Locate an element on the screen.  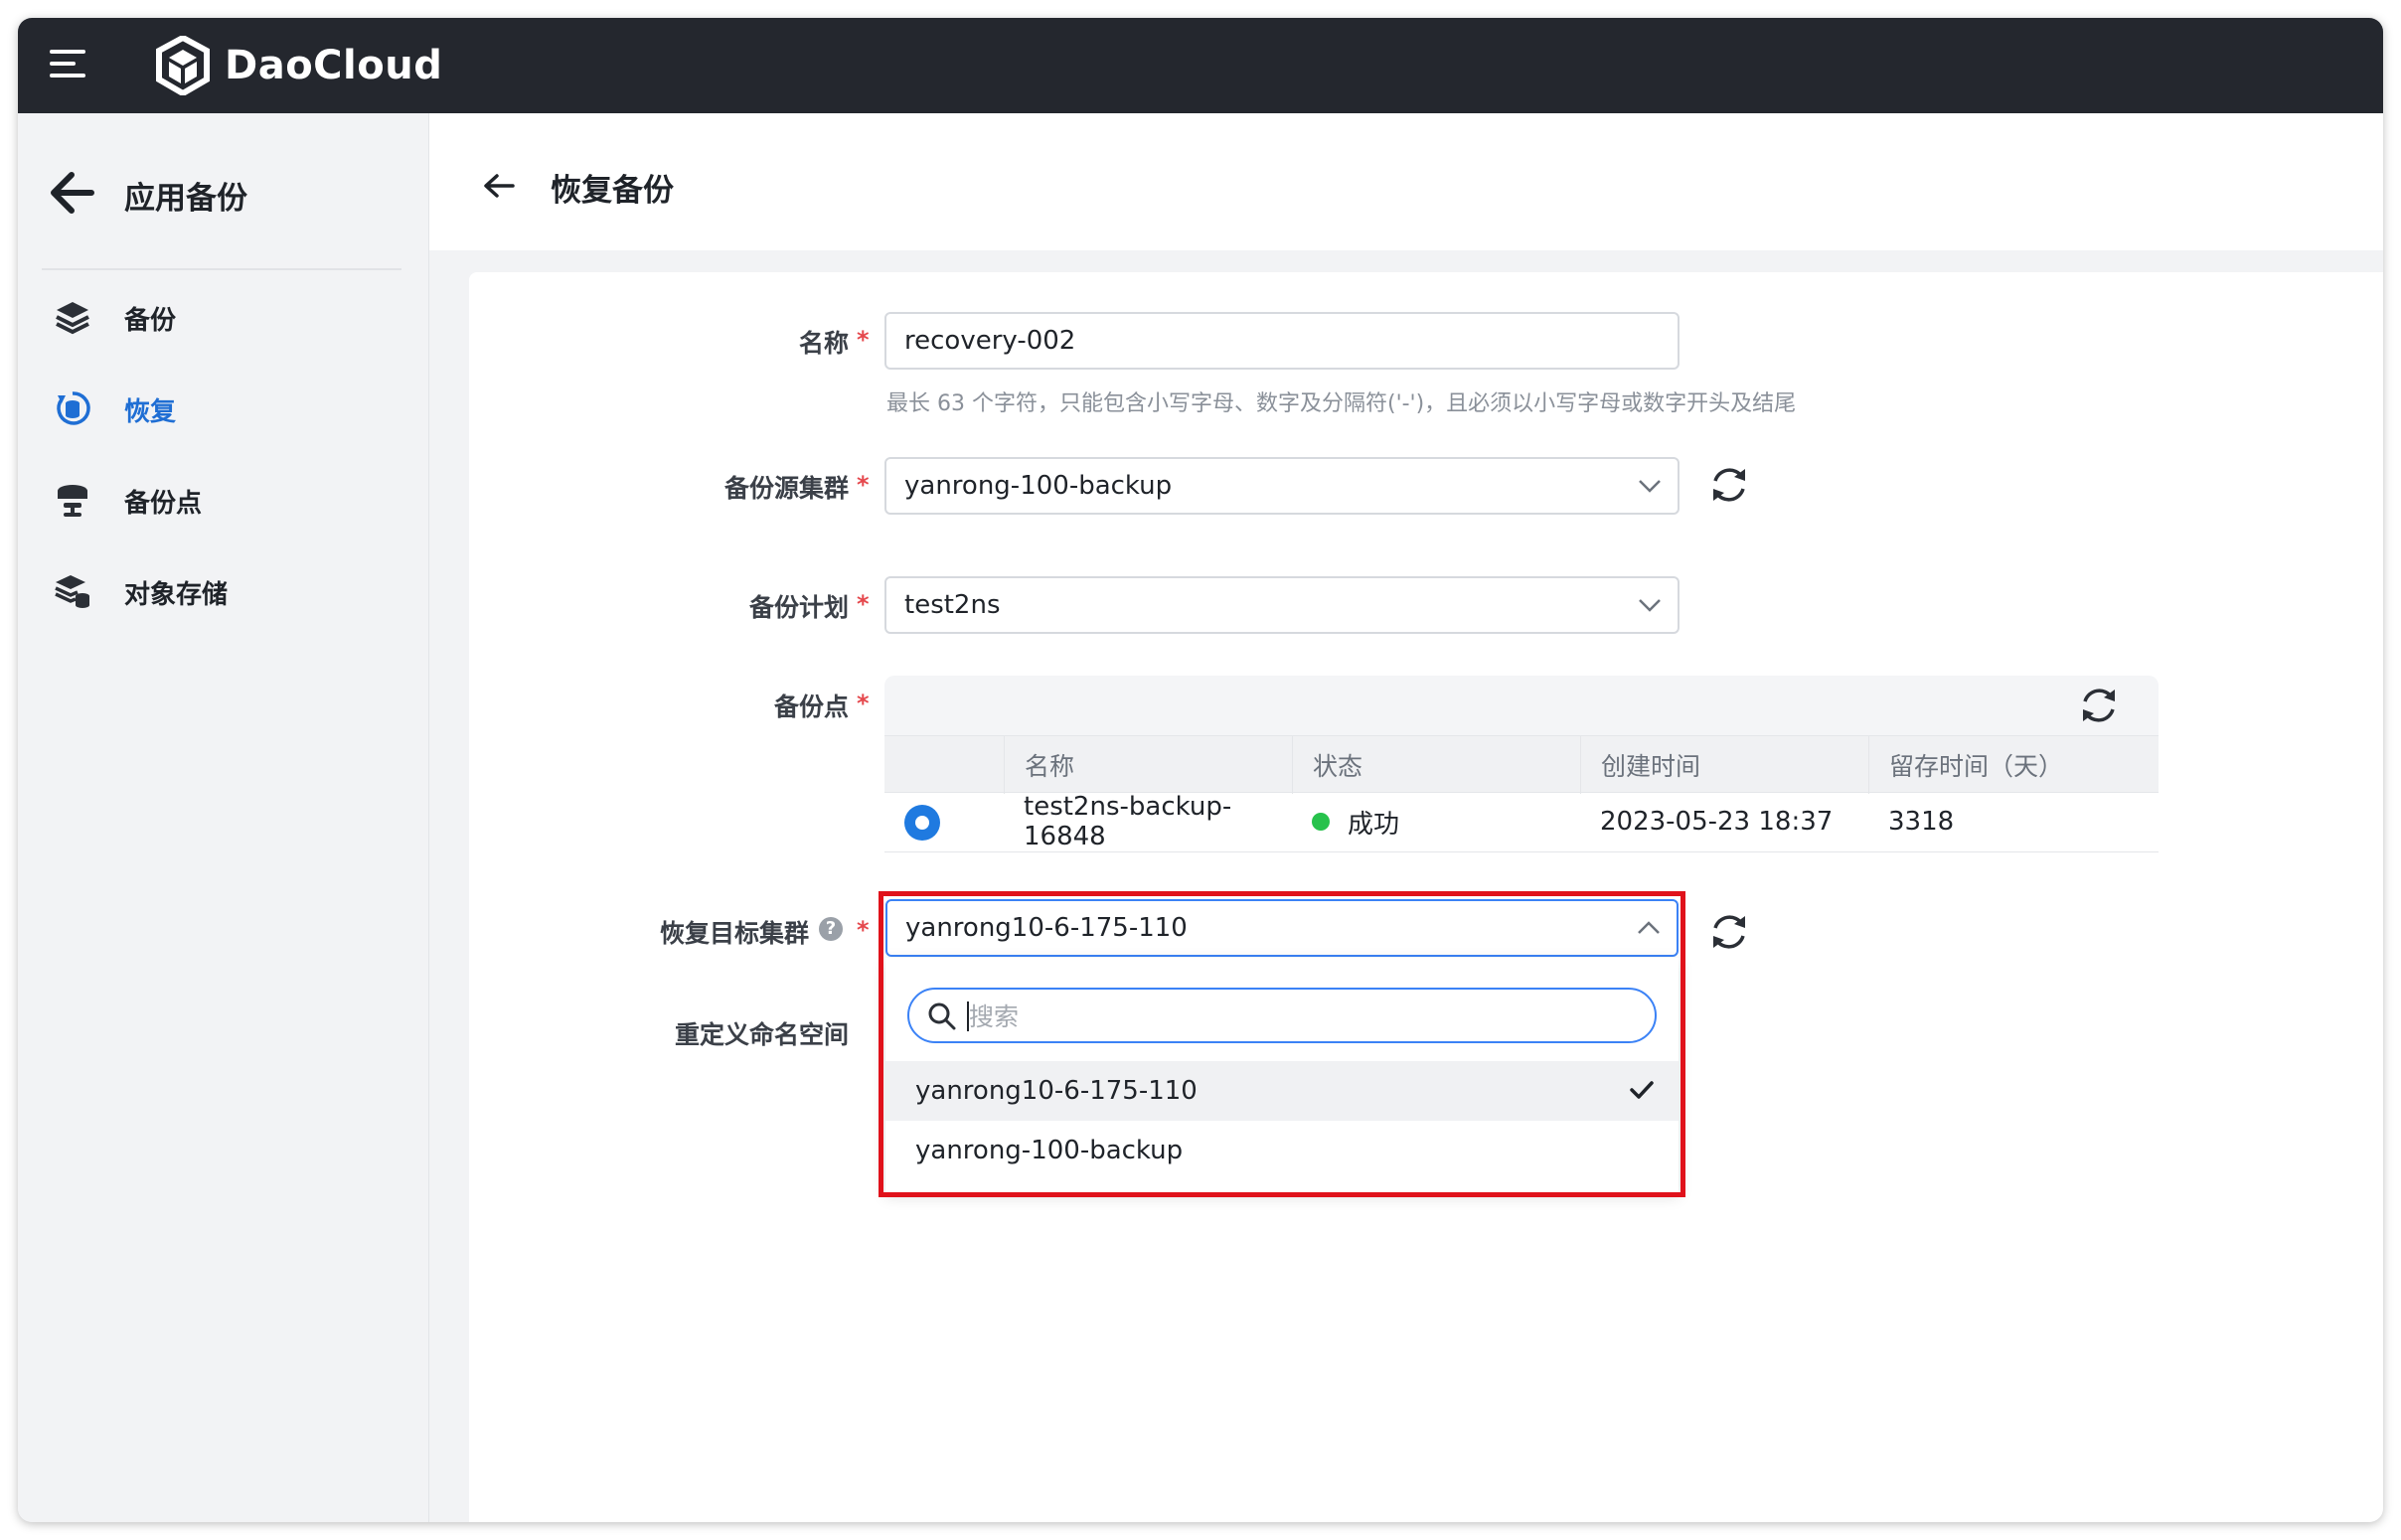
refresh-backup-point-icon is located at coordinates (2099, 705).